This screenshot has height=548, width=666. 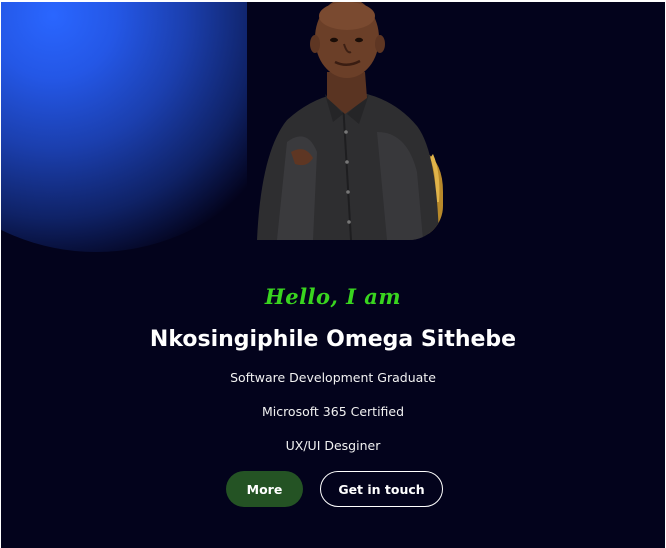 I want to click on person-name: Nkosingiphile Omega Sithebe, so click(x=333, y=339).